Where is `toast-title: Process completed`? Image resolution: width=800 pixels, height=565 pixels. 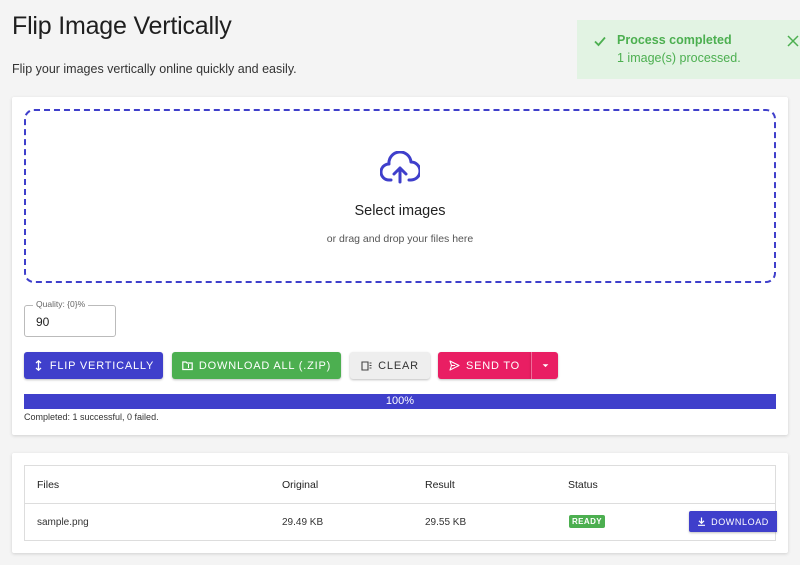
toast-title: Process completed is located at coordinates (674, 40).